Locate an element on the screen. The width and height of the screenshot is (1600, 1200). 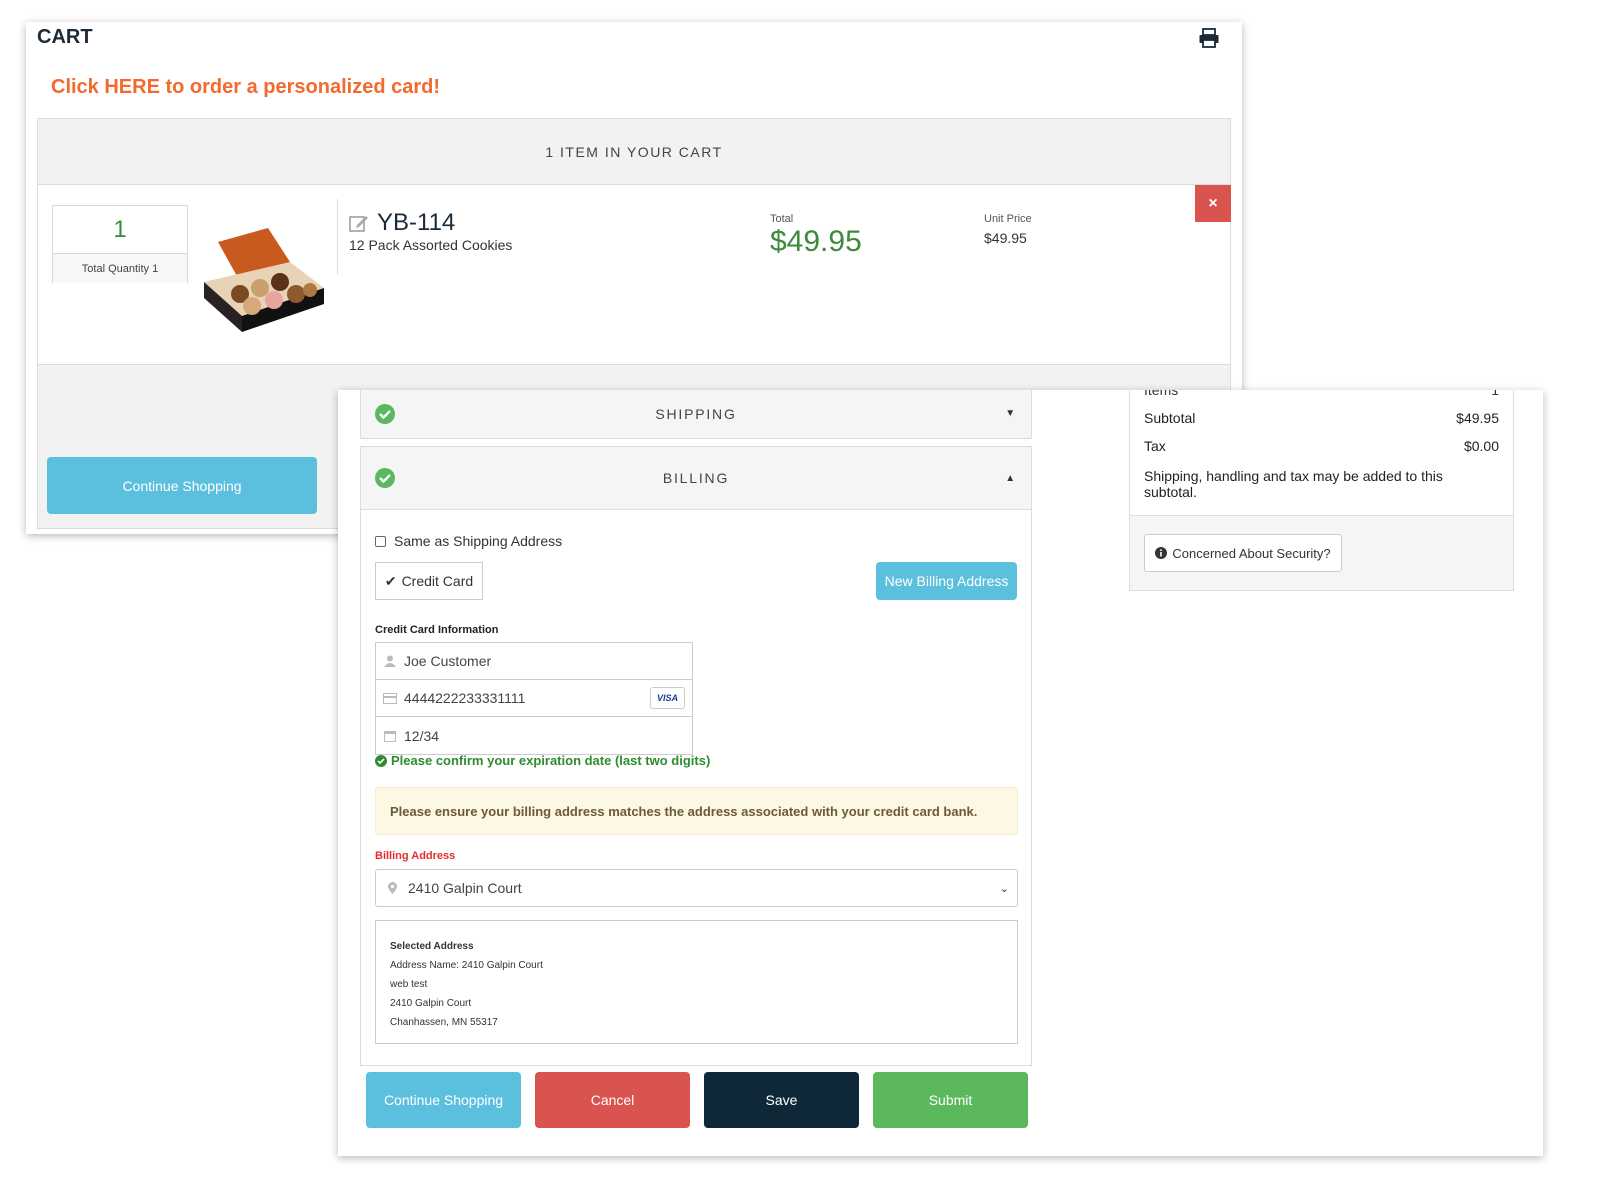
product-sku: YB-114 is located at coordinates (416, 223).